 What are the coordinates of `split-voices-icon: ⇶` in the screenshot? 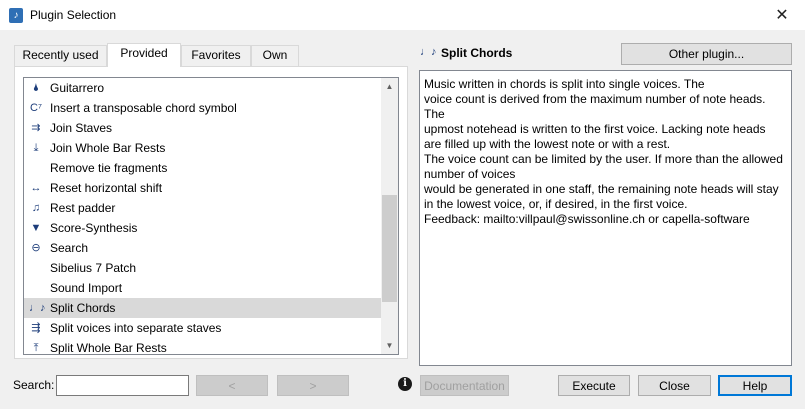 It's located at (36, 328).